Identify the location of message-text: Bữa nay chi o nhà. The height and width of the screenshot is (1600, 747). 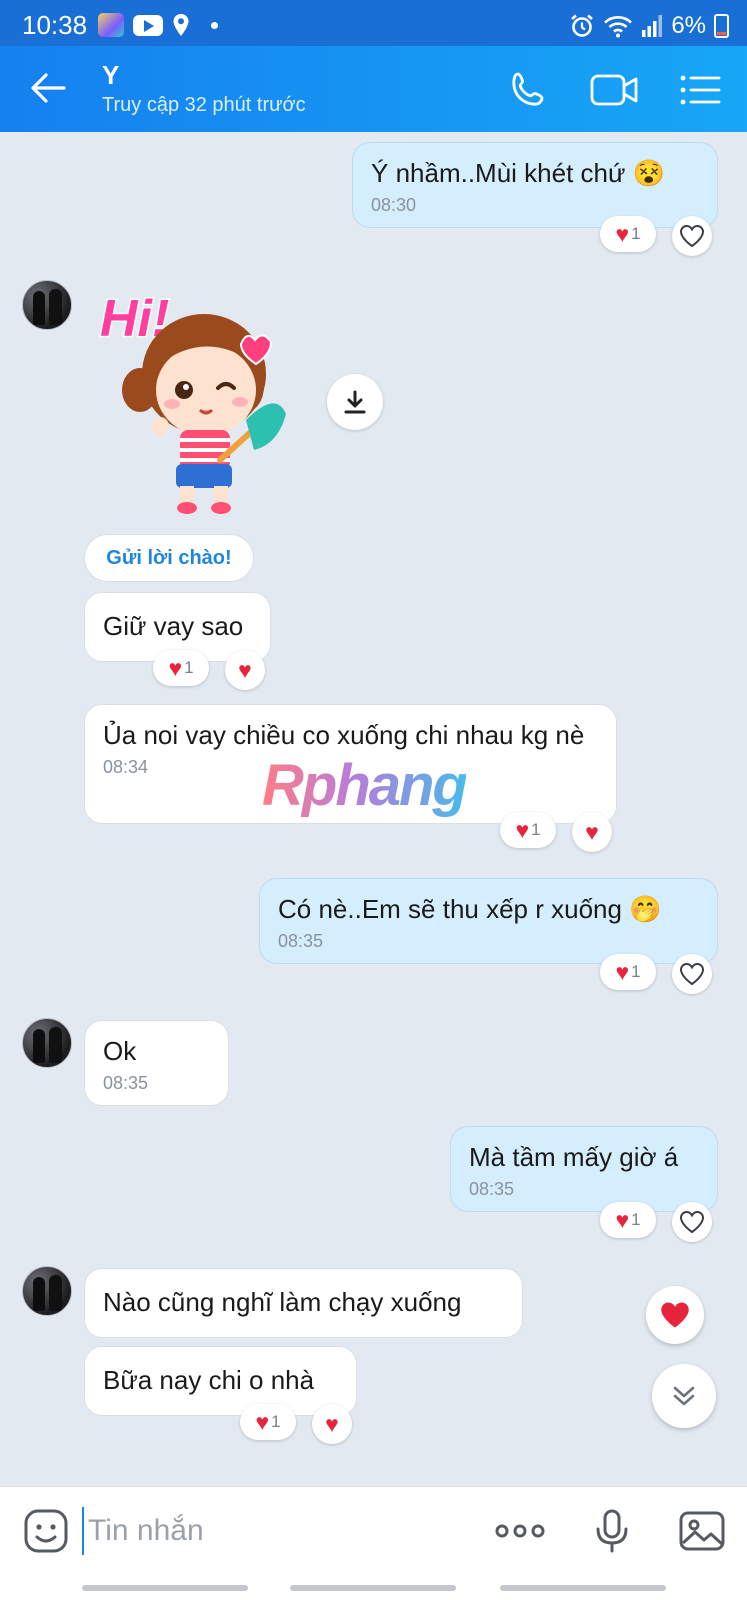
(209, 1380).